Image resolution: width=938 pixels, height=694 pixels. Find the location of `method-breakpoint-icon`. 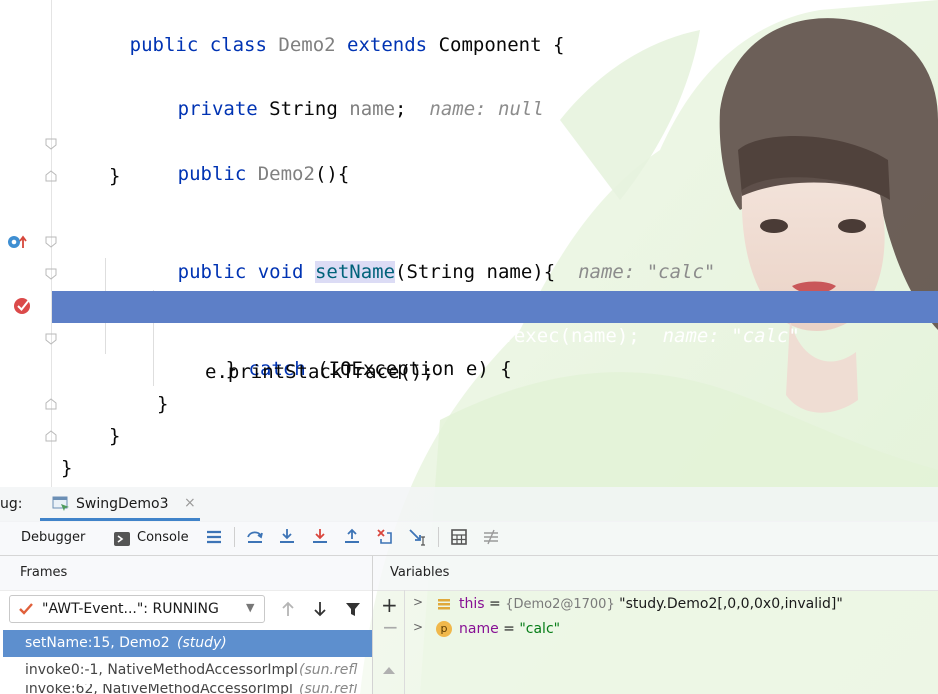

method-breakpoint-icon is located at coordinates (17, 242).